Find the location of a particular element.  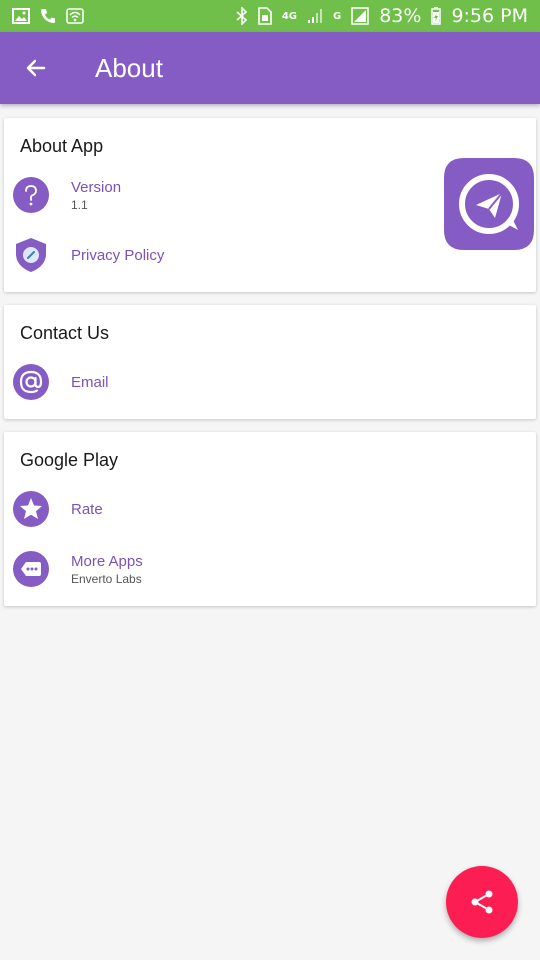

privacy-policy-label: Privacy Policy is located at coordinates (118, 255).